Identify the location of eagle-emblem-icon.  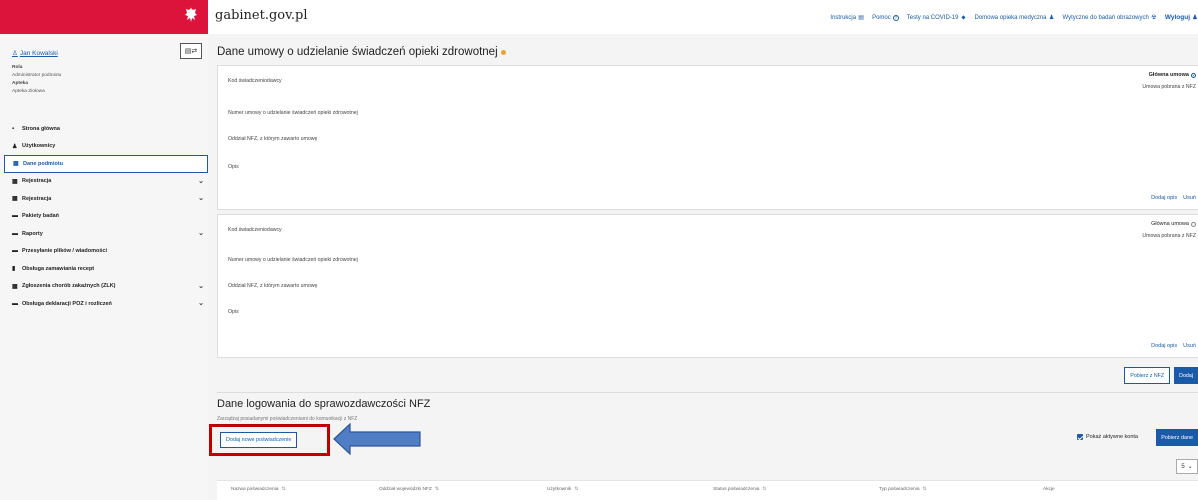
(191, 14).